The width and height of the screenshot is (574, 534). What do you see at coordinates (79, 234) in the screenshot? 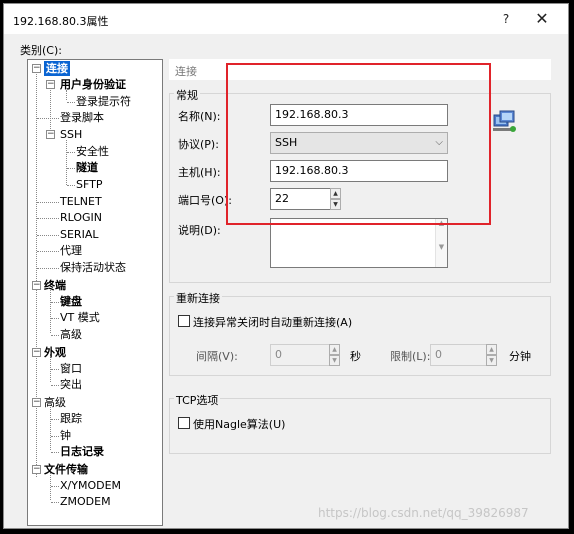
I see `tree-item-serial: SERIAL` at bounding box center [79, 234].